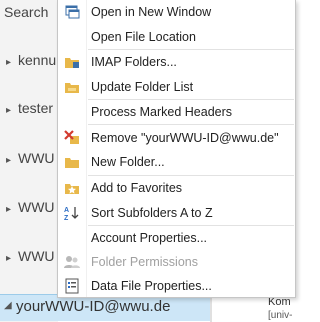 The width and height of the screenshot is (320, 322). What do you see at coordinates (152, 213) in the screenshot?
I see `menu-item-label: Sort Subfolders A to Z` at bounding box center [152, 213].